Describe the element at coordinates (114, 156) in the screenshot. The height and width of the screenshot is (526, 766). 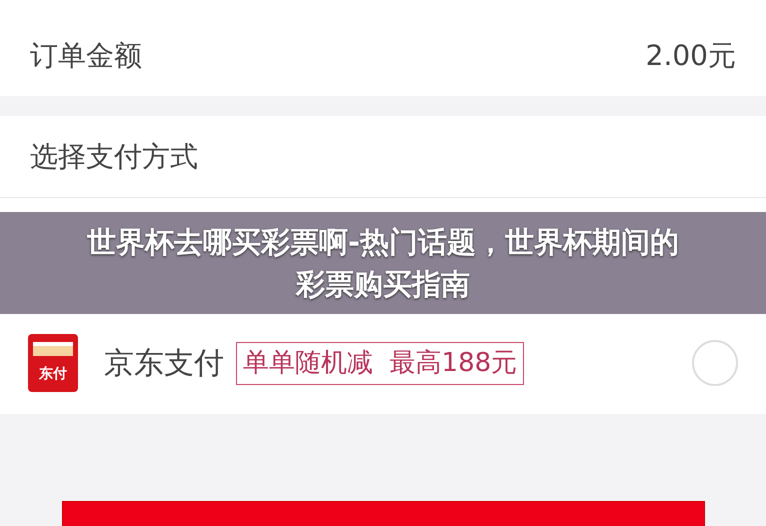
I see `section-title: 选择支付方式` at that location.